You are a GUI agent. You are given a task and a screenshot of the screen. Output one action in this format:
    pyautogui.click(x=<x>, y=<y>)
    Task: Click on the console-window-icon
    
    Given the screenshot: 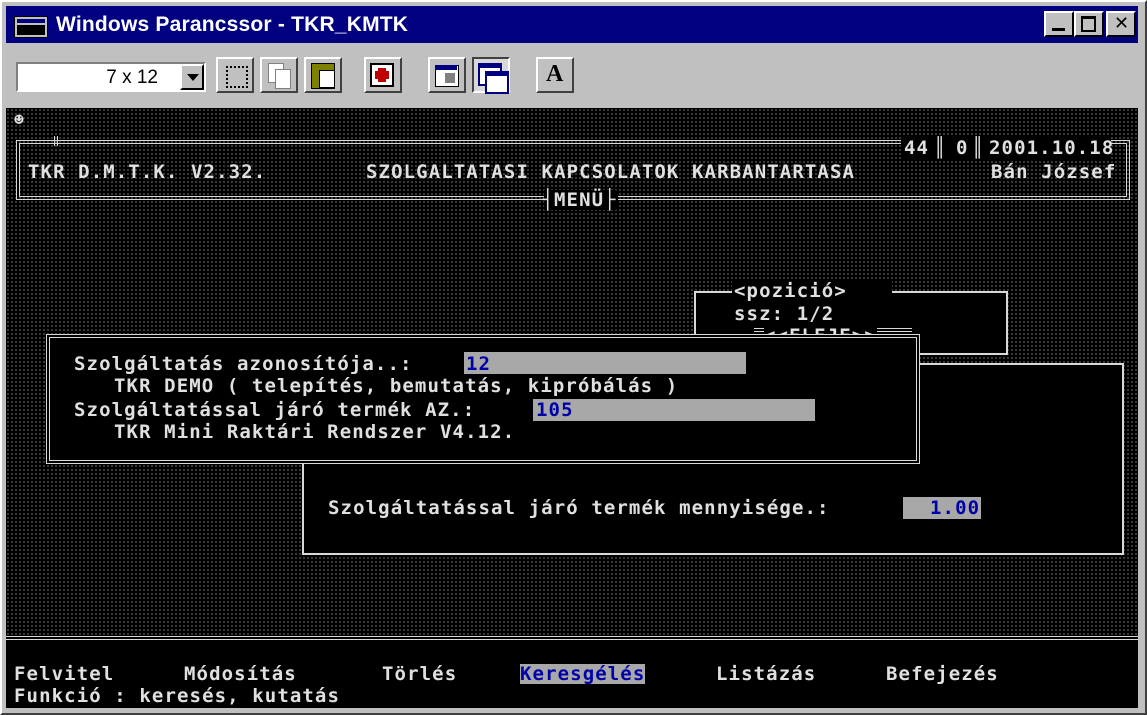 What is the action you would take?
    pyautogui.click(x=31, y=27)
    